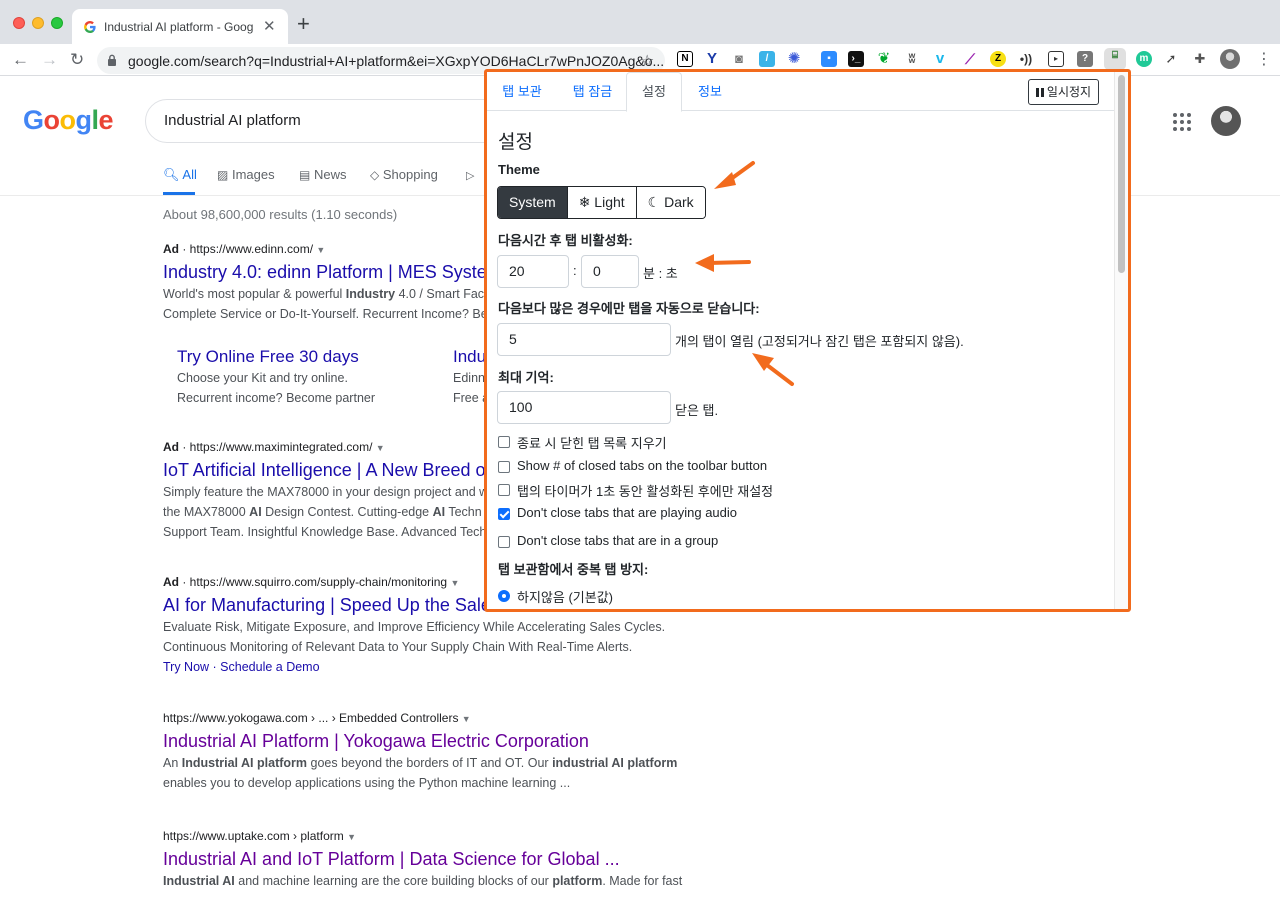 This screenshot has width=1280, height=906. I want to click on checkbox-label: Don't close tabs that are in a group, so click(618, 540).